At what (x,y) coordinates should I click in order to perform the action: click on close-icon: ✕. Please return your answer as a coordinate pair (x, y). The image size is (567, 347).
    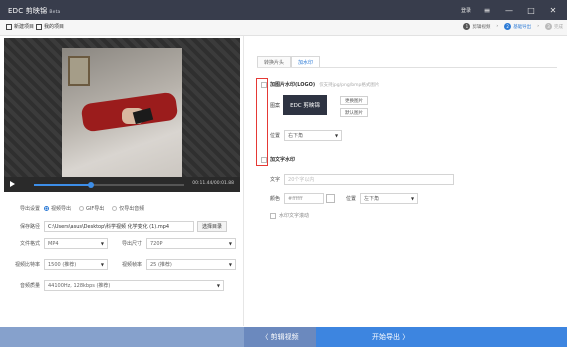
    Looking at the image, I should click on (553, 10).